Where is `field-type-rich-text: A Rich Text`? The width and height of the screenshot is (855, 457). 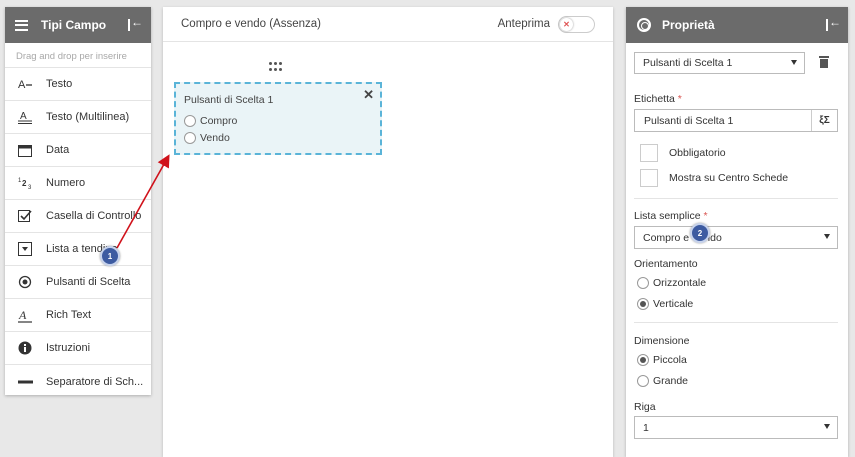
field-type-rich-text: A Rich Text is located at coordinates (78, 315).